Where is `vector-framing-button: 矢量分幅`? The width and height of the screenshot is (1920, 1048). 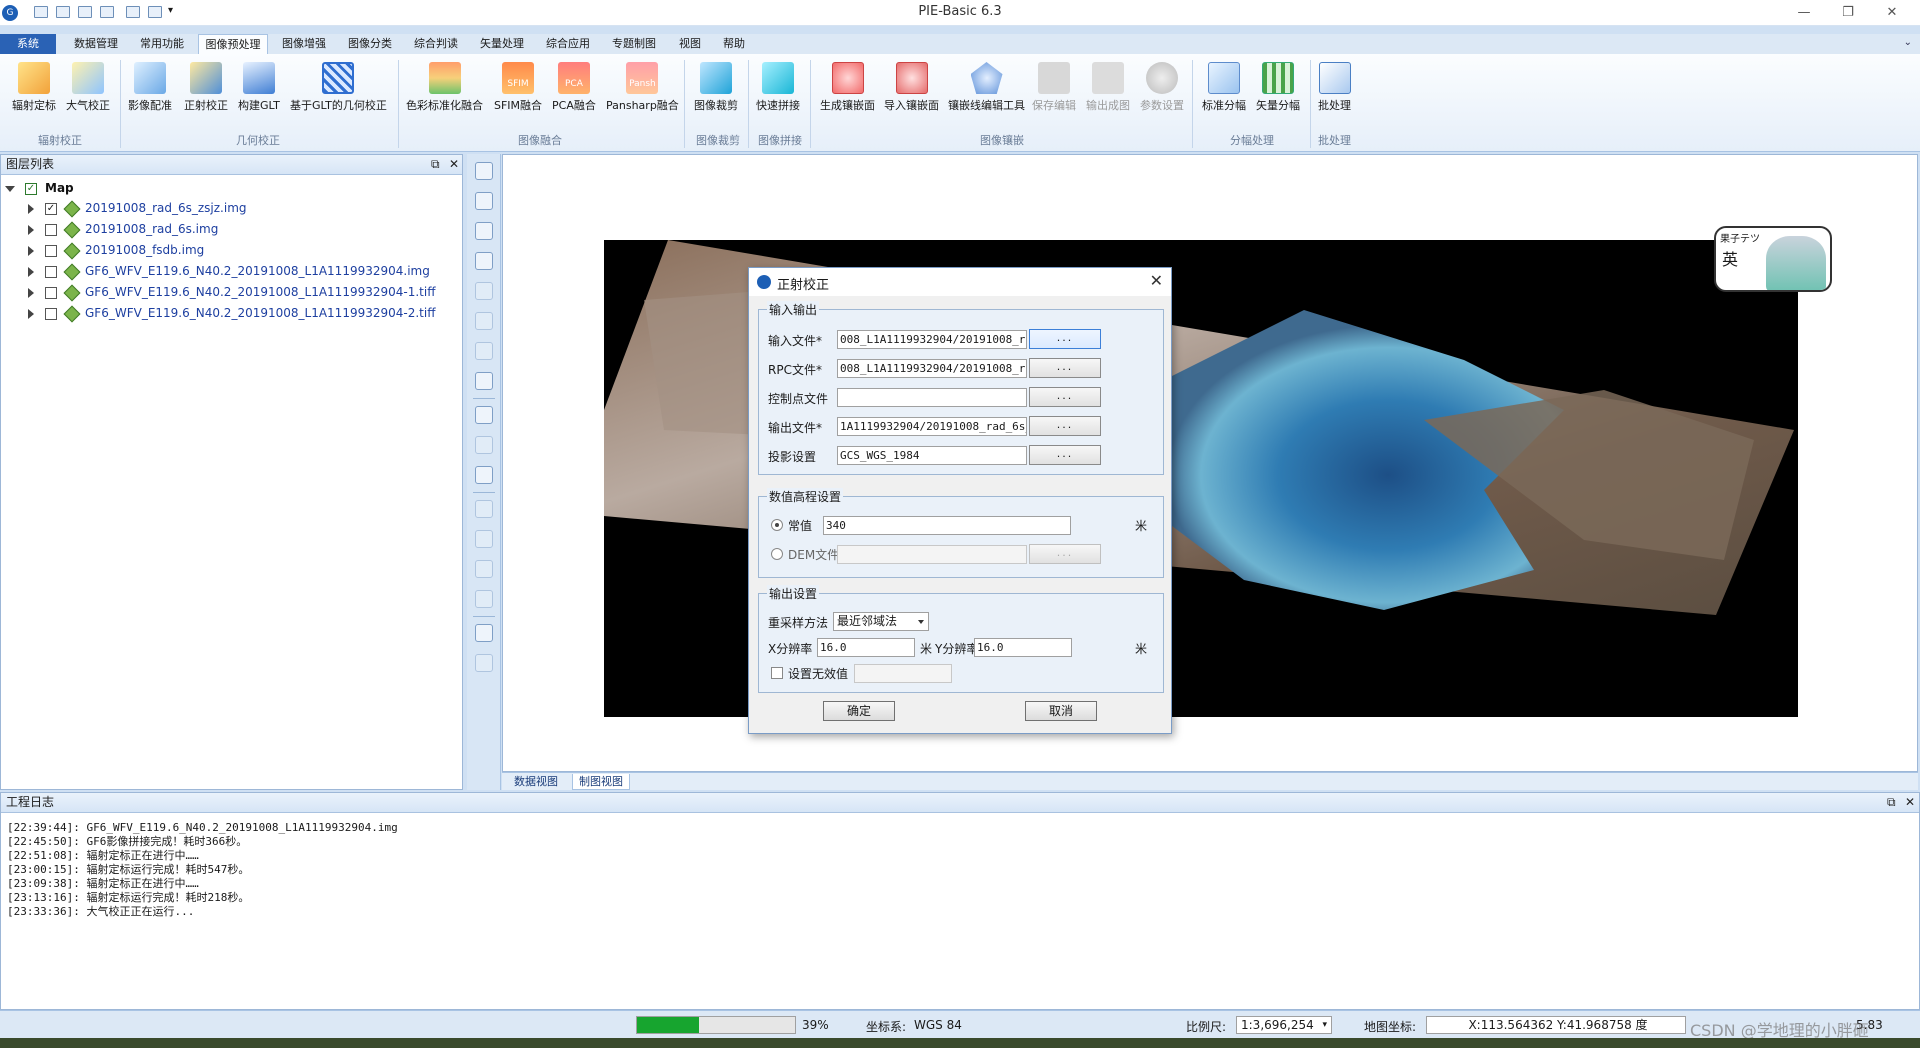 vector-framing-button: 矢量分幅 is located at coordinates (1278, 87).